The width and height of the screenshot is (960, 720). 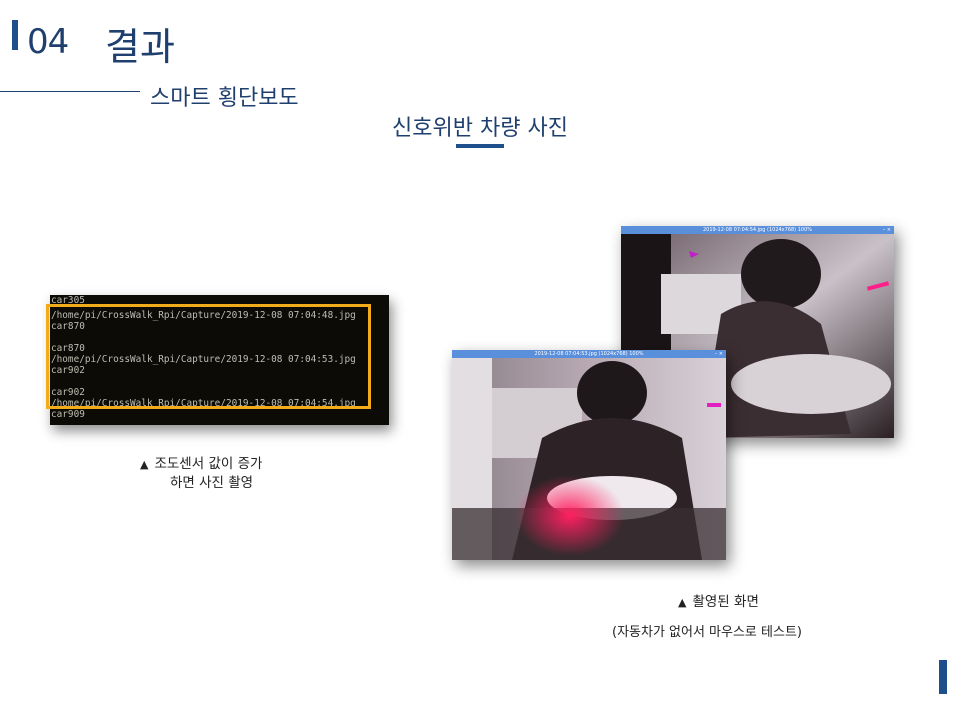 What do you see at coordinates (212, 483) in the screenshot?
I see `caption-left-line2: 하면 사진 촬영` at bounding box center [212, 483].